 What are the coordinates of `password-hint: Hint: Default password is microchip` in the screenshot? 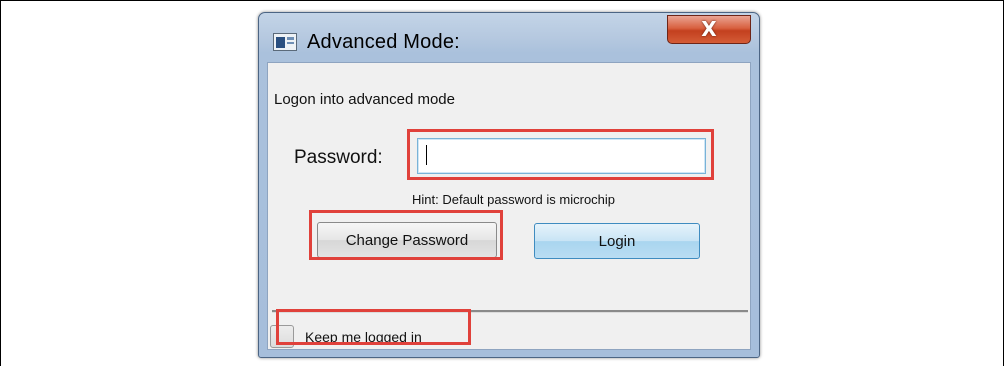 It's located at (514, 199).